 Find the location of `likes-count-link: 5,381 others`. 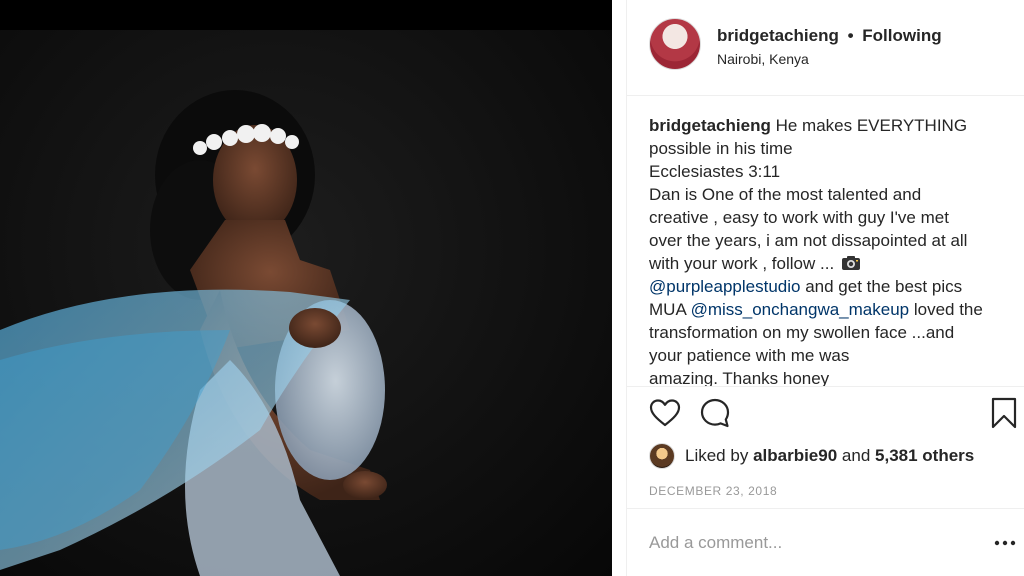

likes-count-link: 5,381 others is located at coordinates (924, 455).